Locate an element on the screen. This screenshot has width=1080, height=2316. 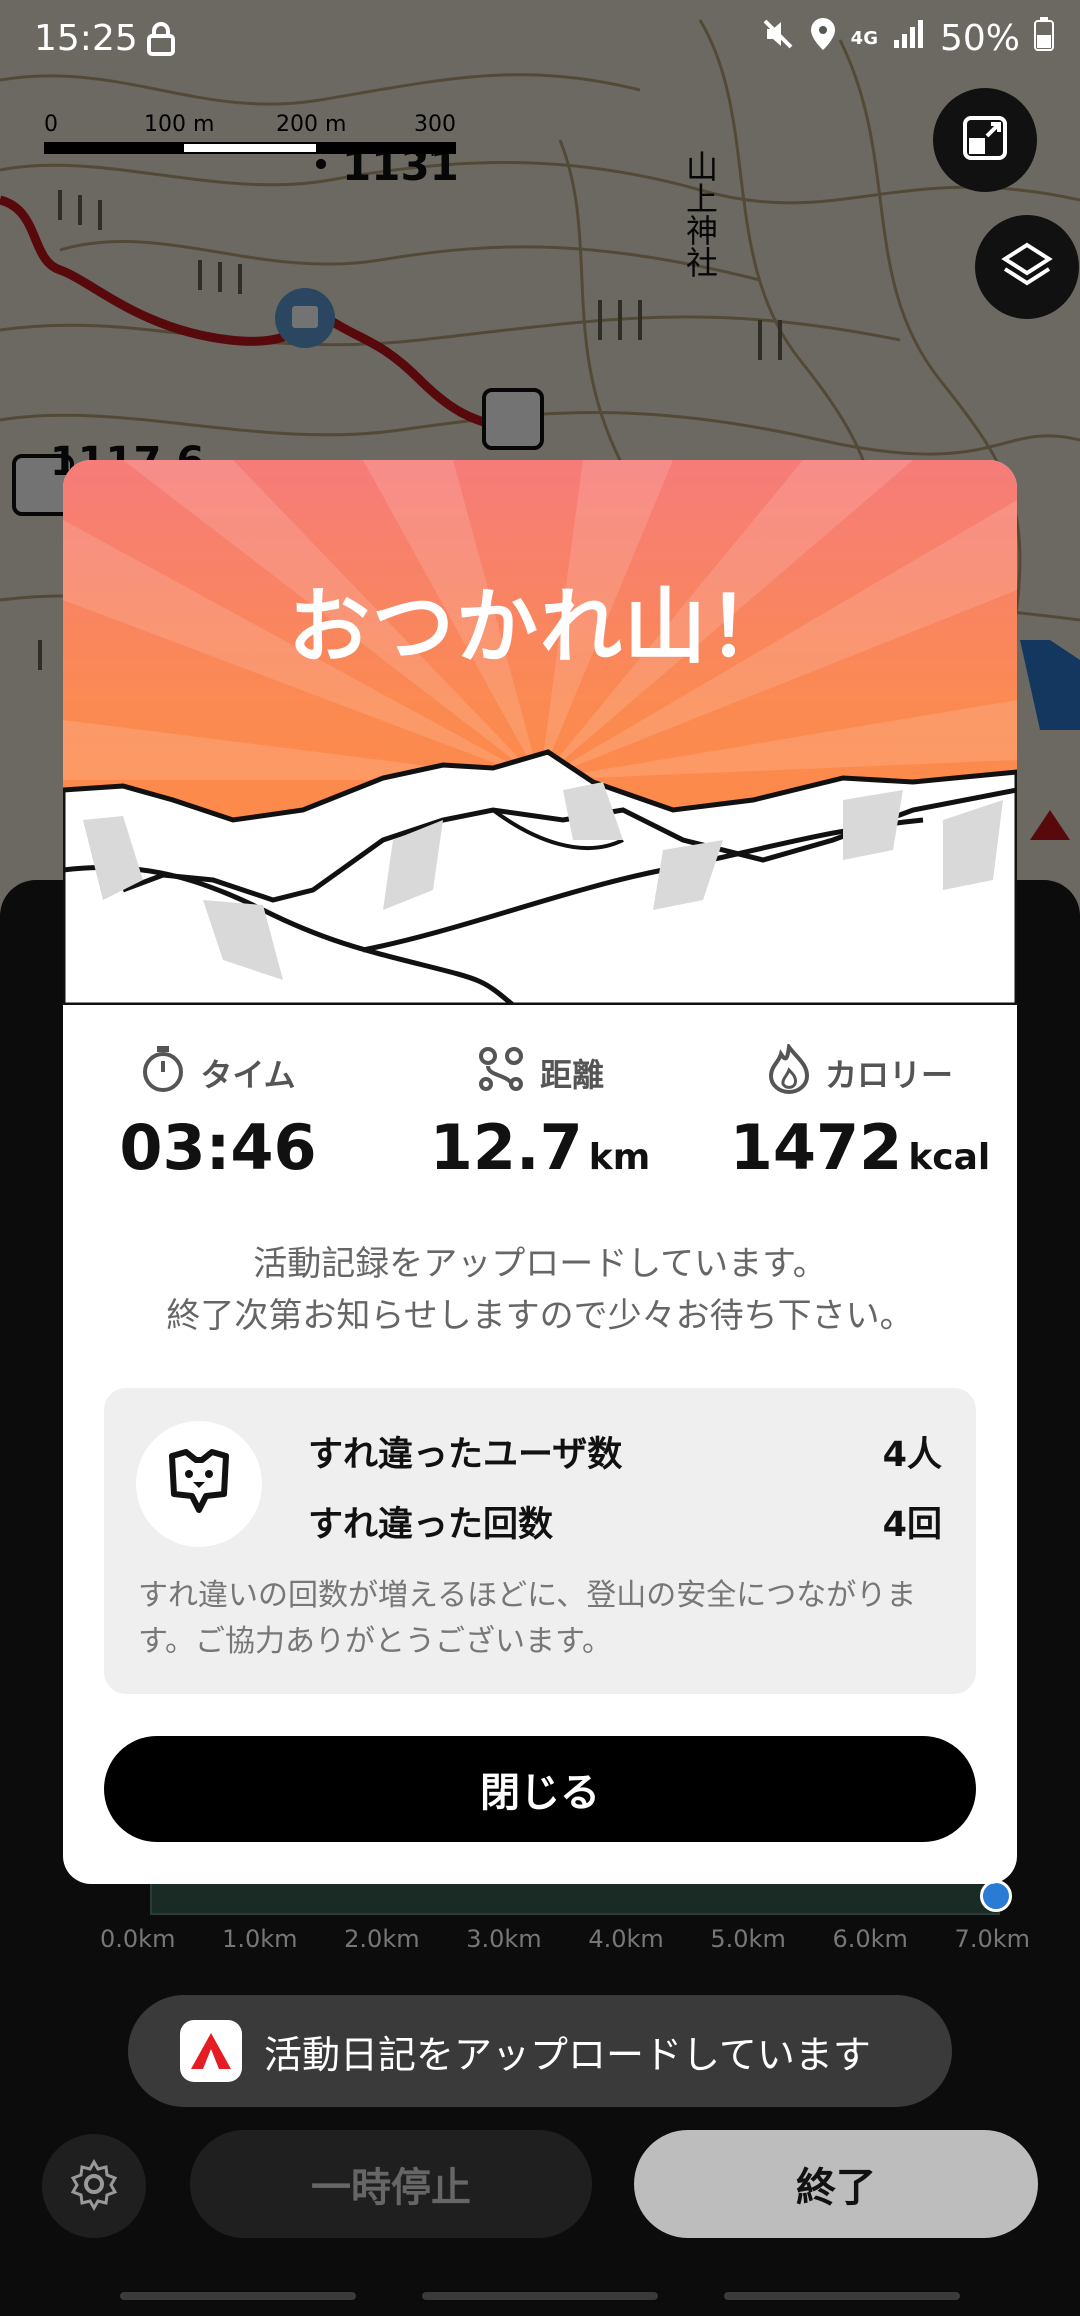
route-icon is located at coordinates (501, 1073).